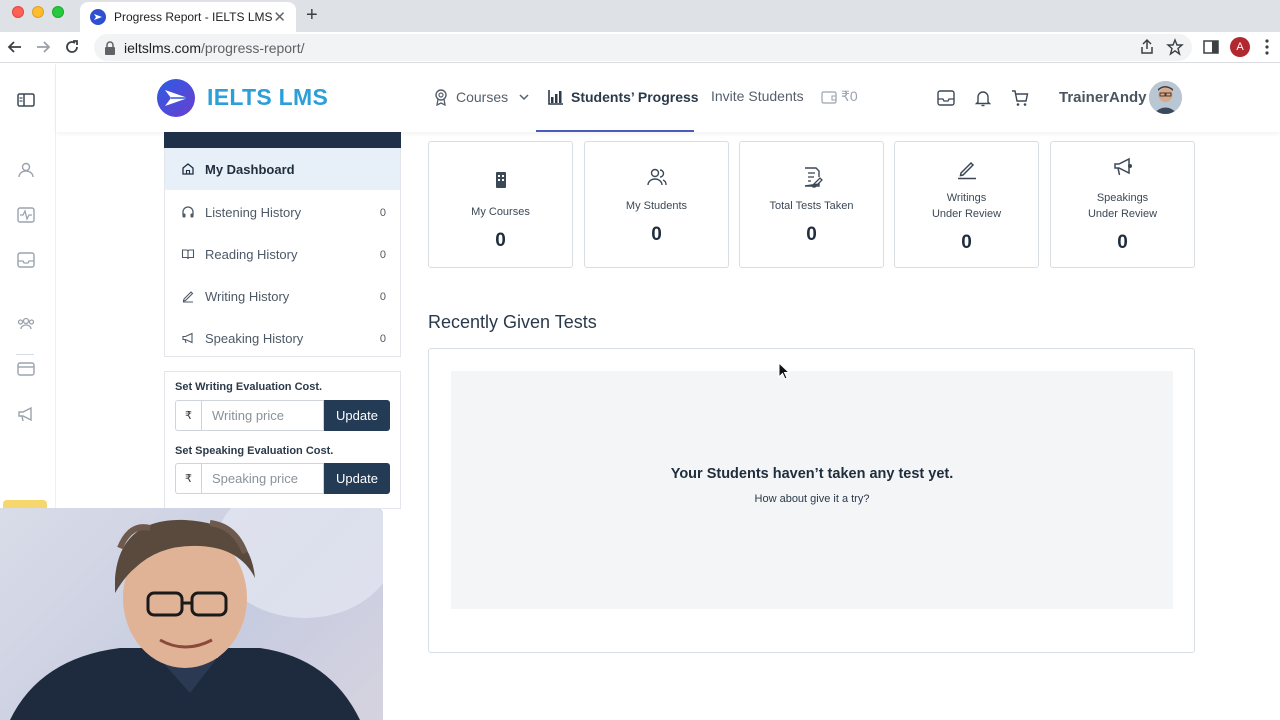 The height and width of the screenshot is (720, 1280). What do you see at coordinates (262, 415) in the screenshot?
I see `writing-price-input` at bounding box center [262, 415].